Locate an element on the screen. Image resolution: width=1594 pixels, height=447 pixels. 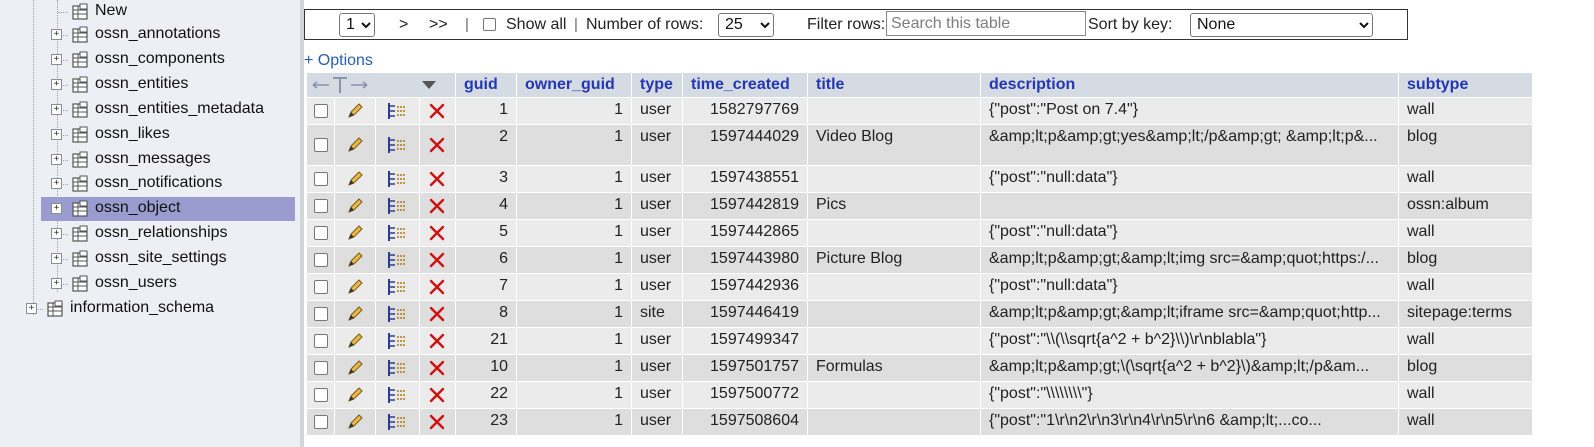
number-of-rows-select: 25 is located at coordinates (746, 24).